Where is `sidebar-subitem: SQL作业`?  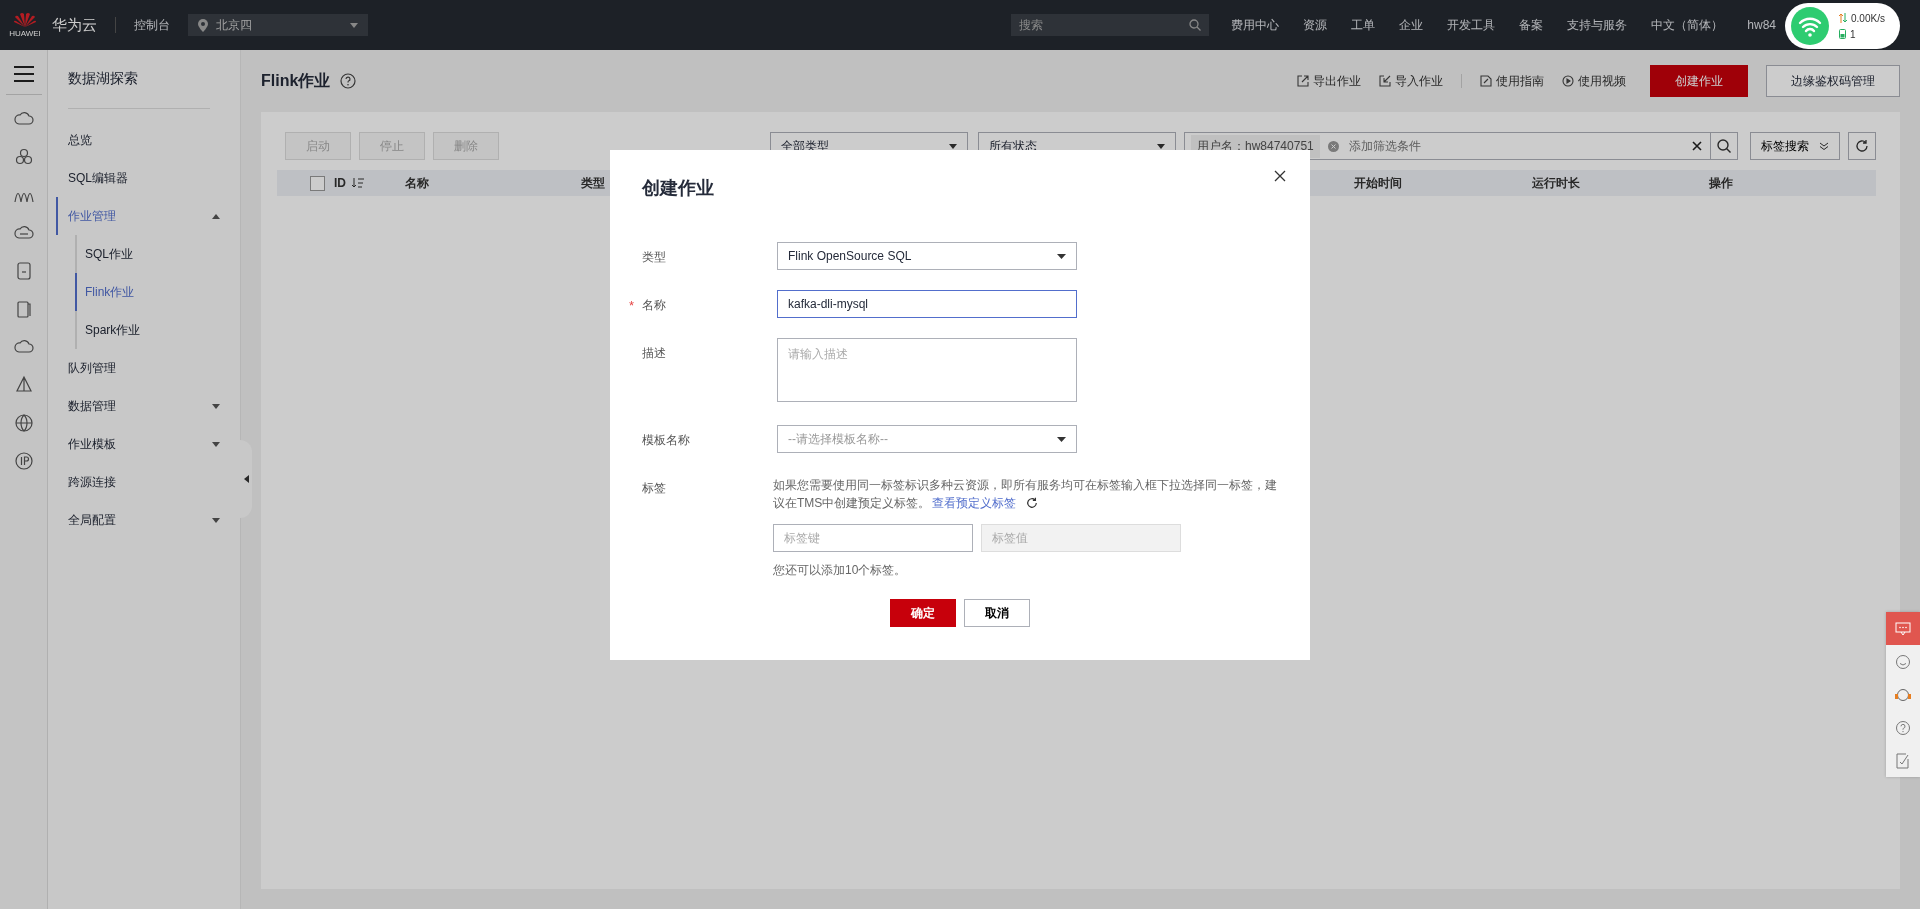
sidebar-subitem: SQL作业 is located at coordinates (147, 254).